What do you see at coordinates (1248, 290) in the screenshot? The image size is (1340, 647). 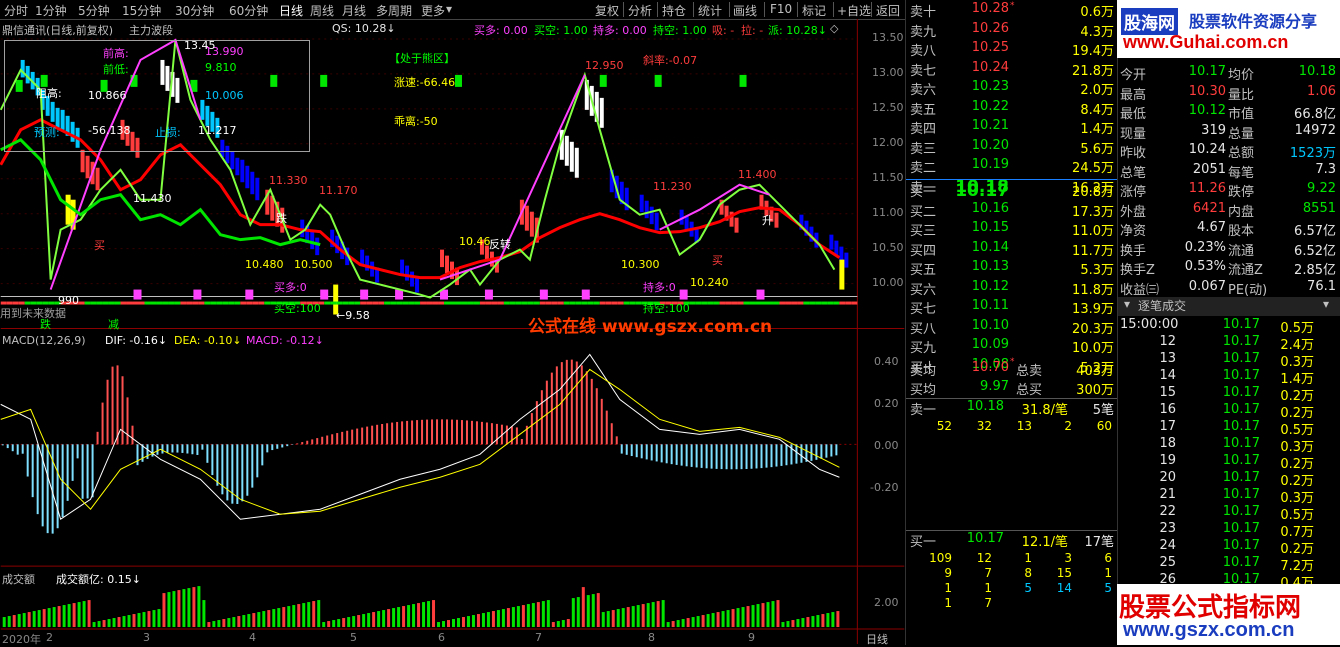 I see `stat-label: PE(动)` at bounding box center [1248, 290].